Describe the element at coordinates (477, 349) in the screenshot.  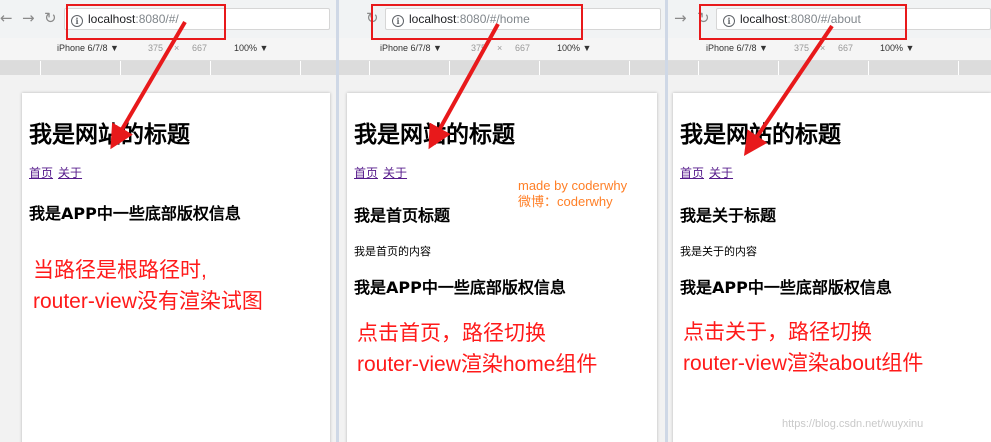
I see `annotation-home: 点击首页，路径切换 router-view渲染home组件` at that location.